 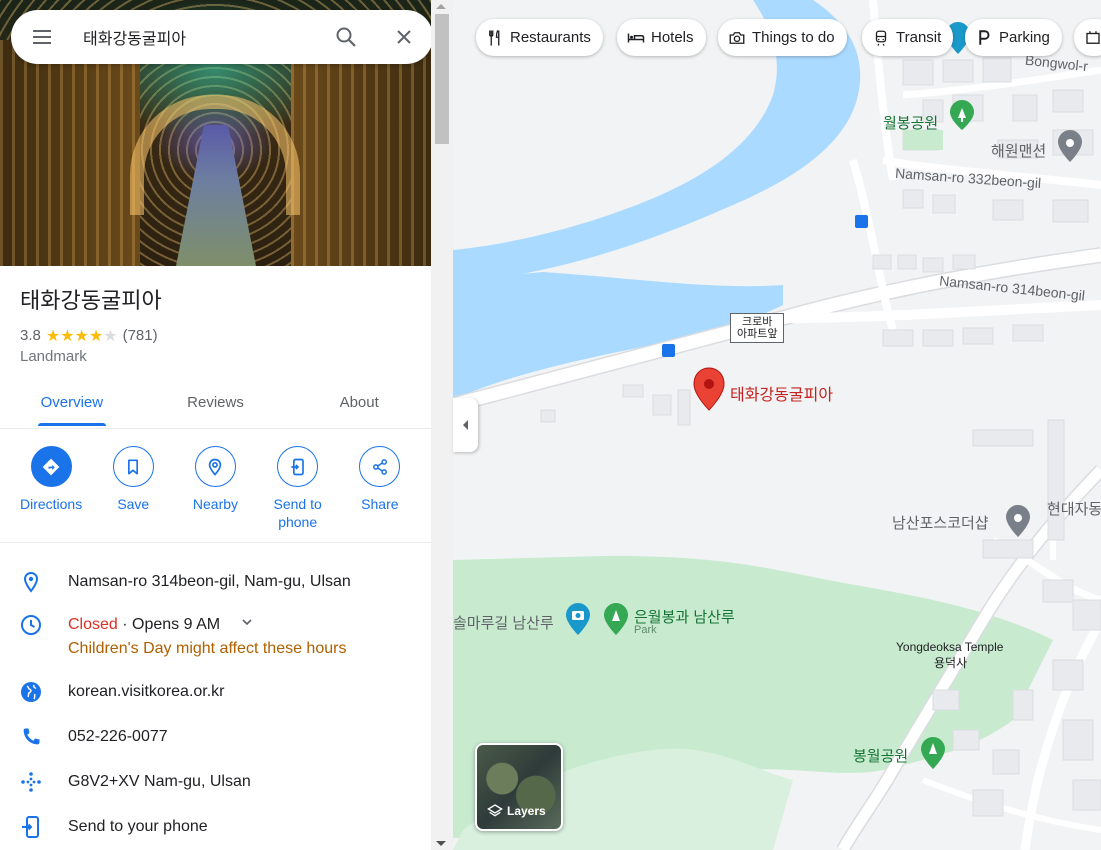 I want to click on tab-about: About, so click(x=359, y=404).